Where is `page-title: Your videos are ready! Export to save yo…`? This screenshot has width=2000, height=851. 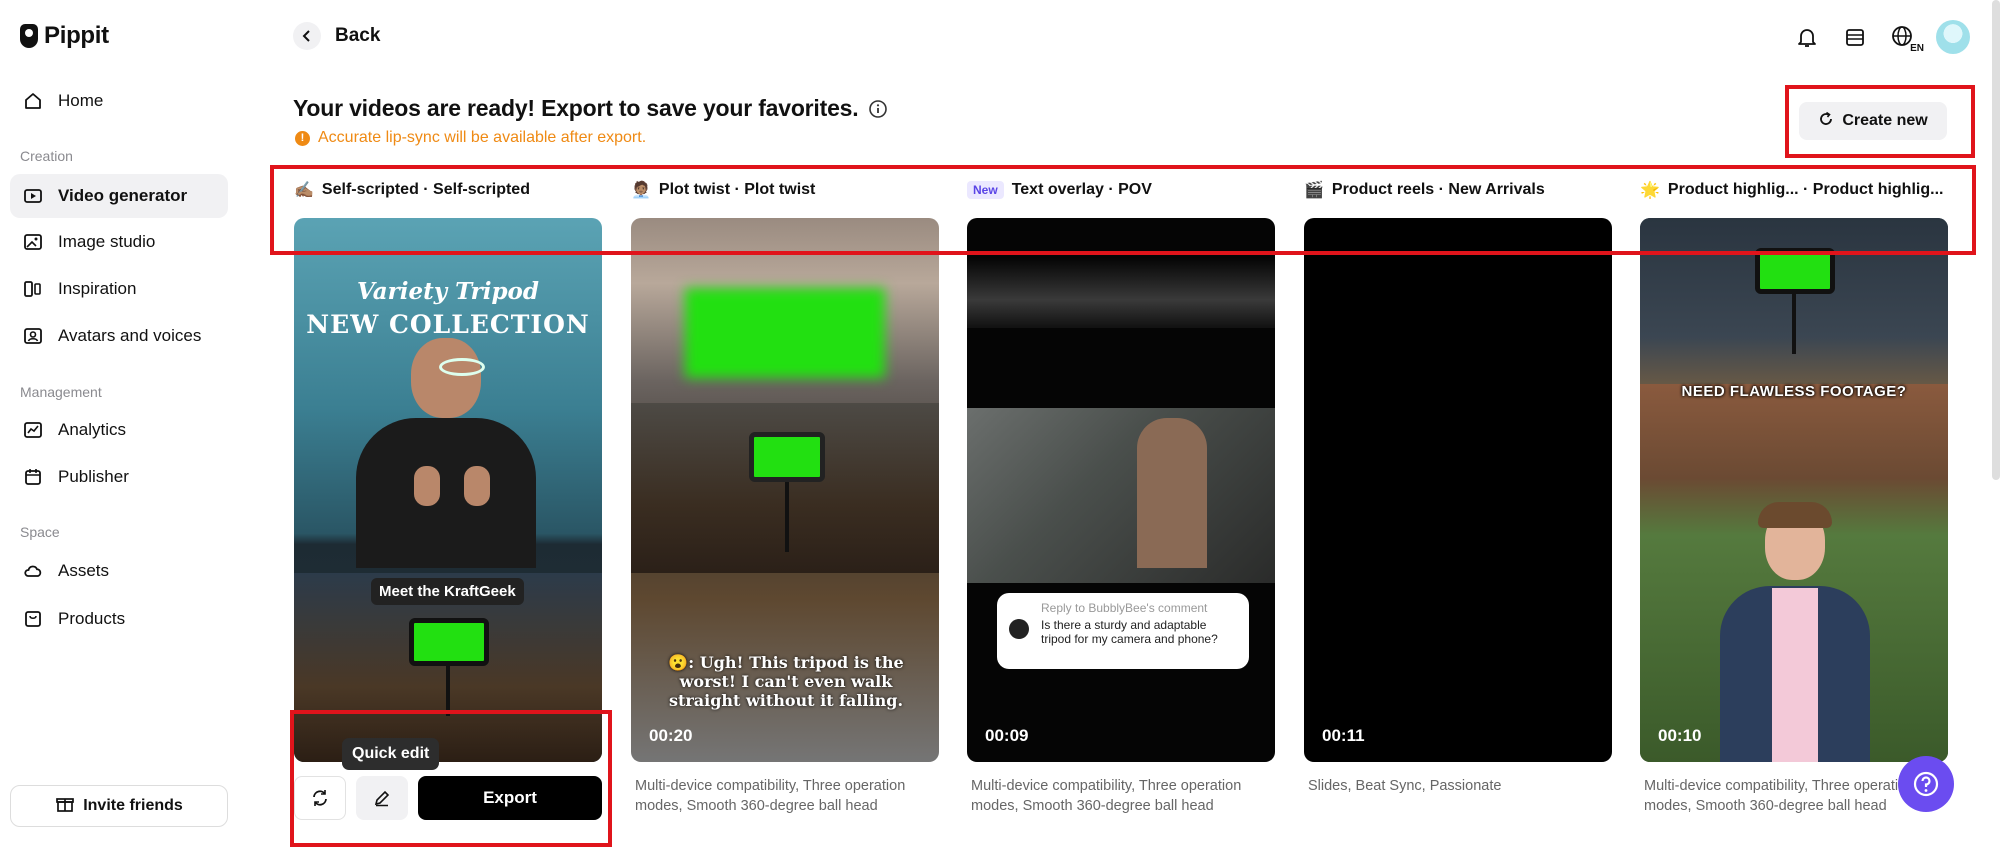 page-title: Your videos are ready! Export to save yo… is located at coordinates (576, 108).